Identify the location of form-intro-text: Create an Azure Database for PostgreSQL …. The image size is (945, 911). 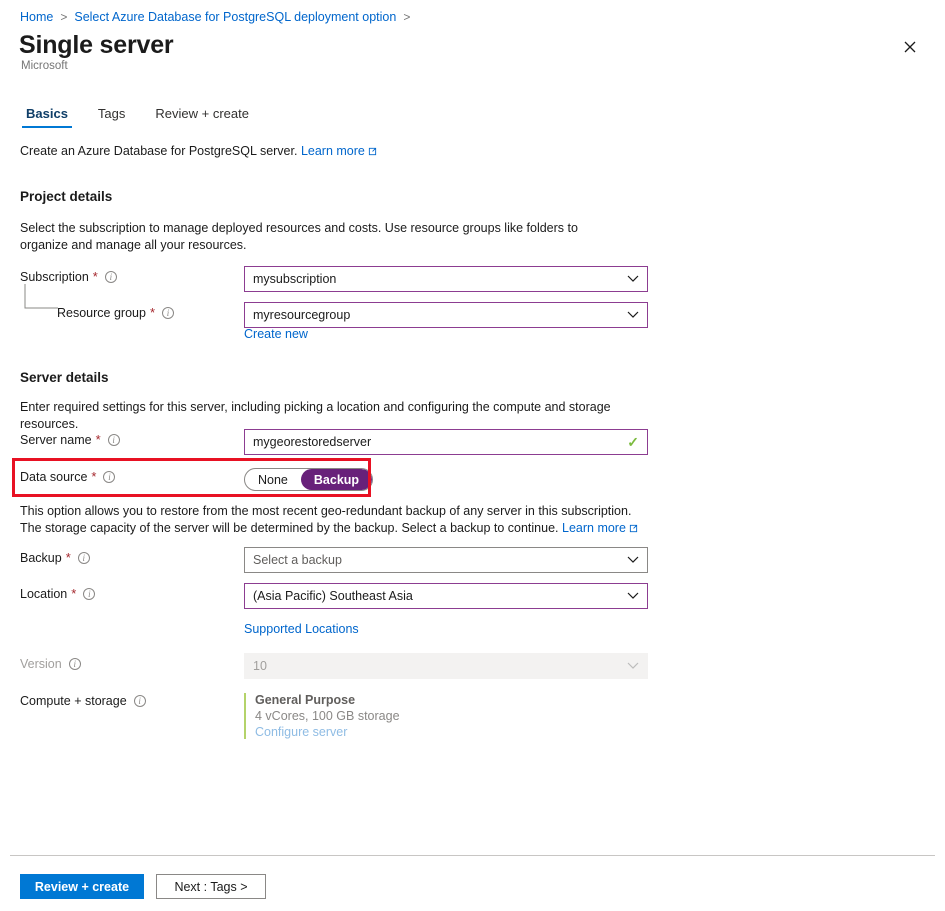
(159, 151).